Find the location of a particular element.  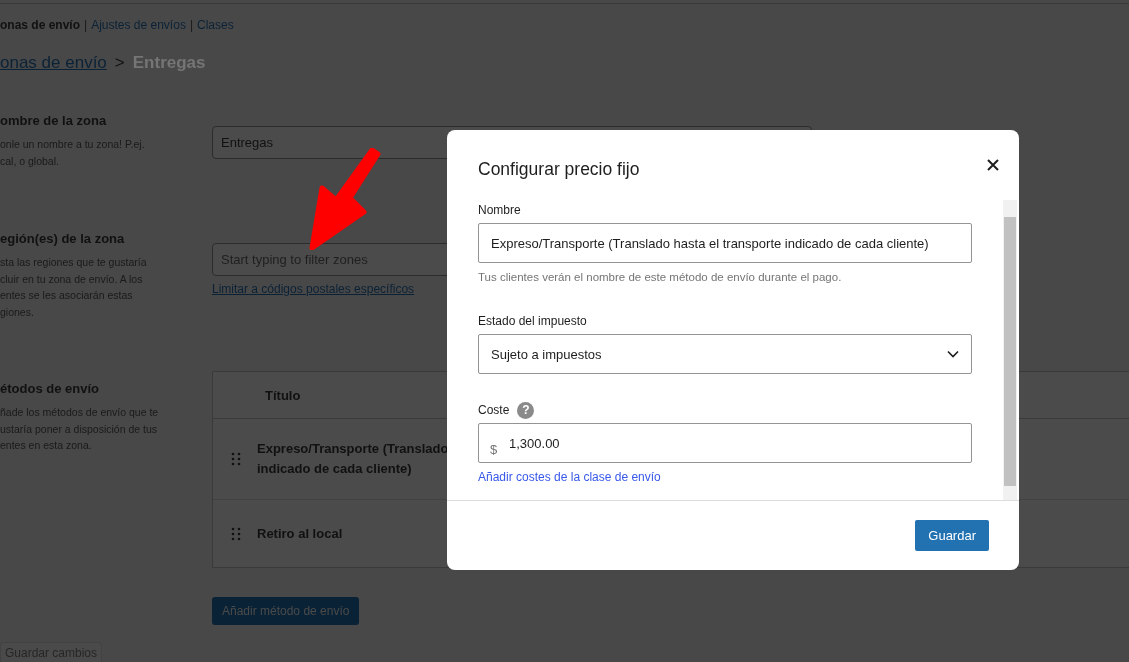

field-label: Coste is located at coordinates (494, 410).